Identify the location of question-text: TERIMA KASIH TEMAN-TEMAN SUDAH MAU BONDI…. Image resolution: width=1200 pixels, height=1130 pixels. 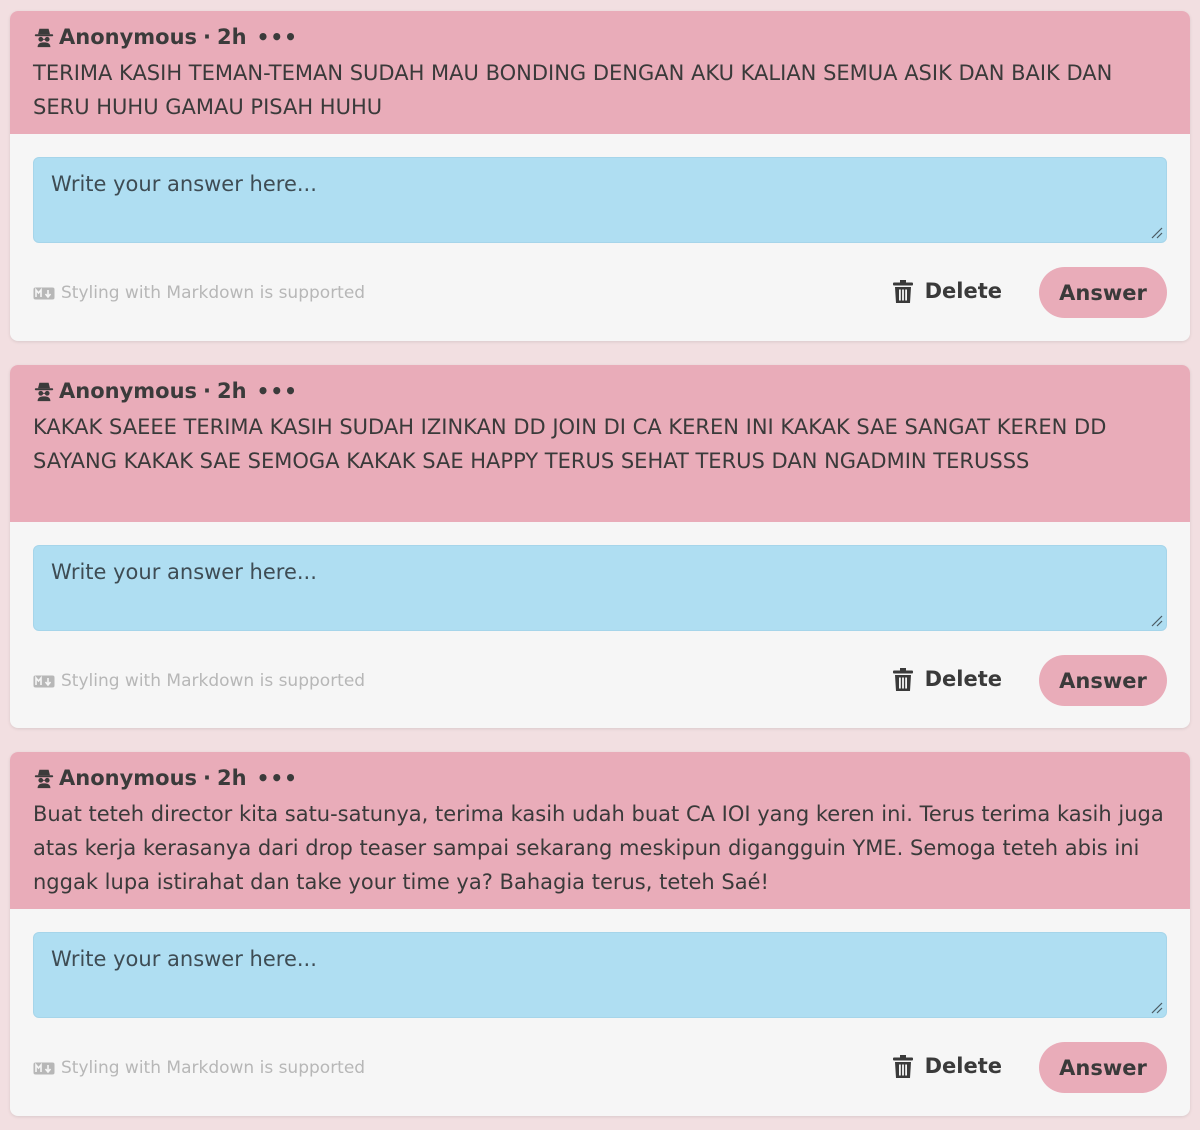
(573, 90).